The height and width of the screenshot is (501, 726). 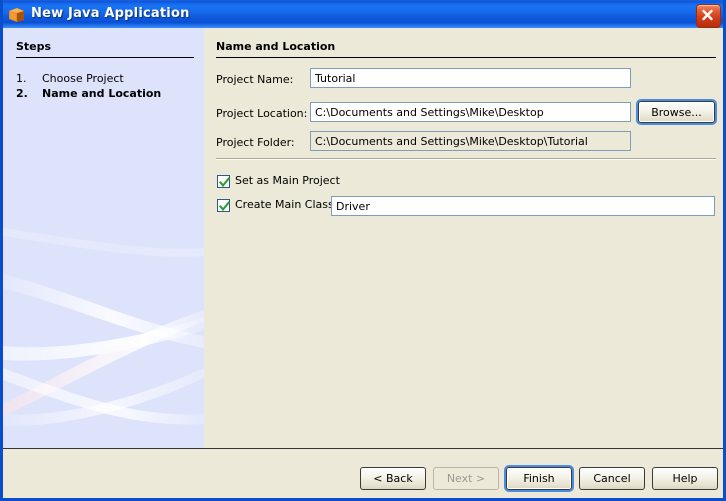 What do you see at coordinates (21, 78) in the screenshot?
I see `step-number: 1.` at bounding box center [21, 78].